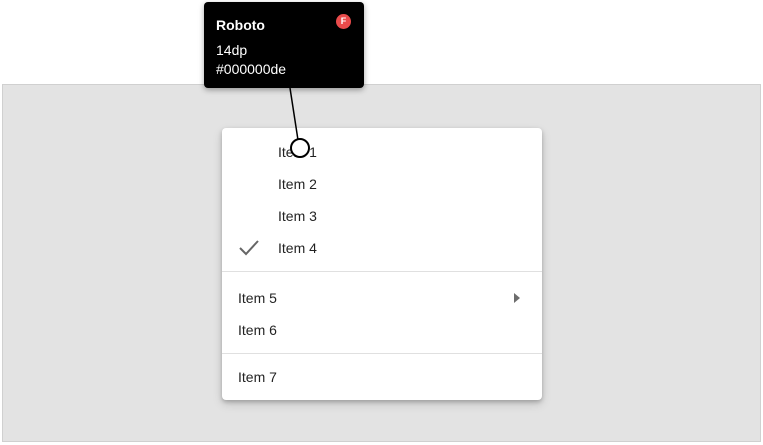 The width and height of the screenshot is (763, 445). I want to click on menu-item-label: Item 6, so click(257, 330).